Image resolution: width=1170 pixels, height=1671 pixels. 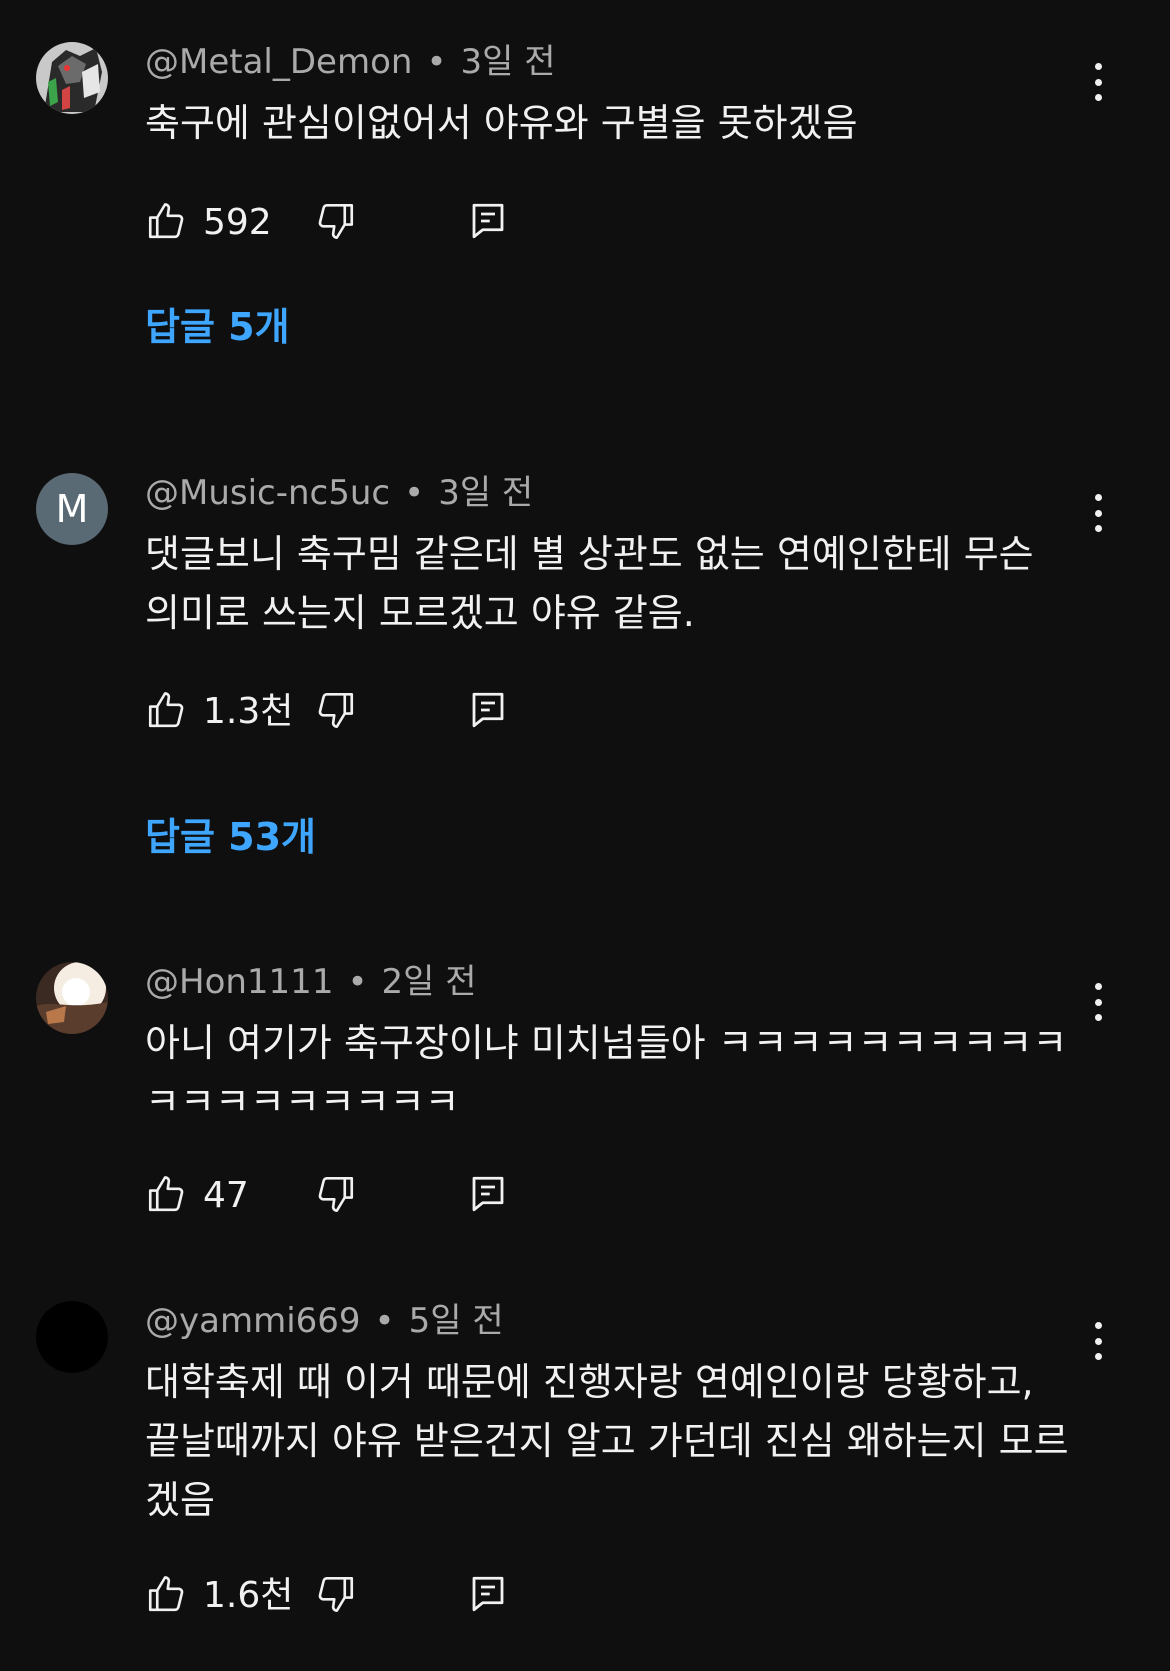 I want to click on comment-text: 아니 여기가 축구장이냐 미치넘들아 ㅋㅋㅋㅋㅋㅋㅋㅋㅋㅋㅋㅋㅋㅋㅋㅋㅋㅋㅋ, so click(x=606, y=1072).